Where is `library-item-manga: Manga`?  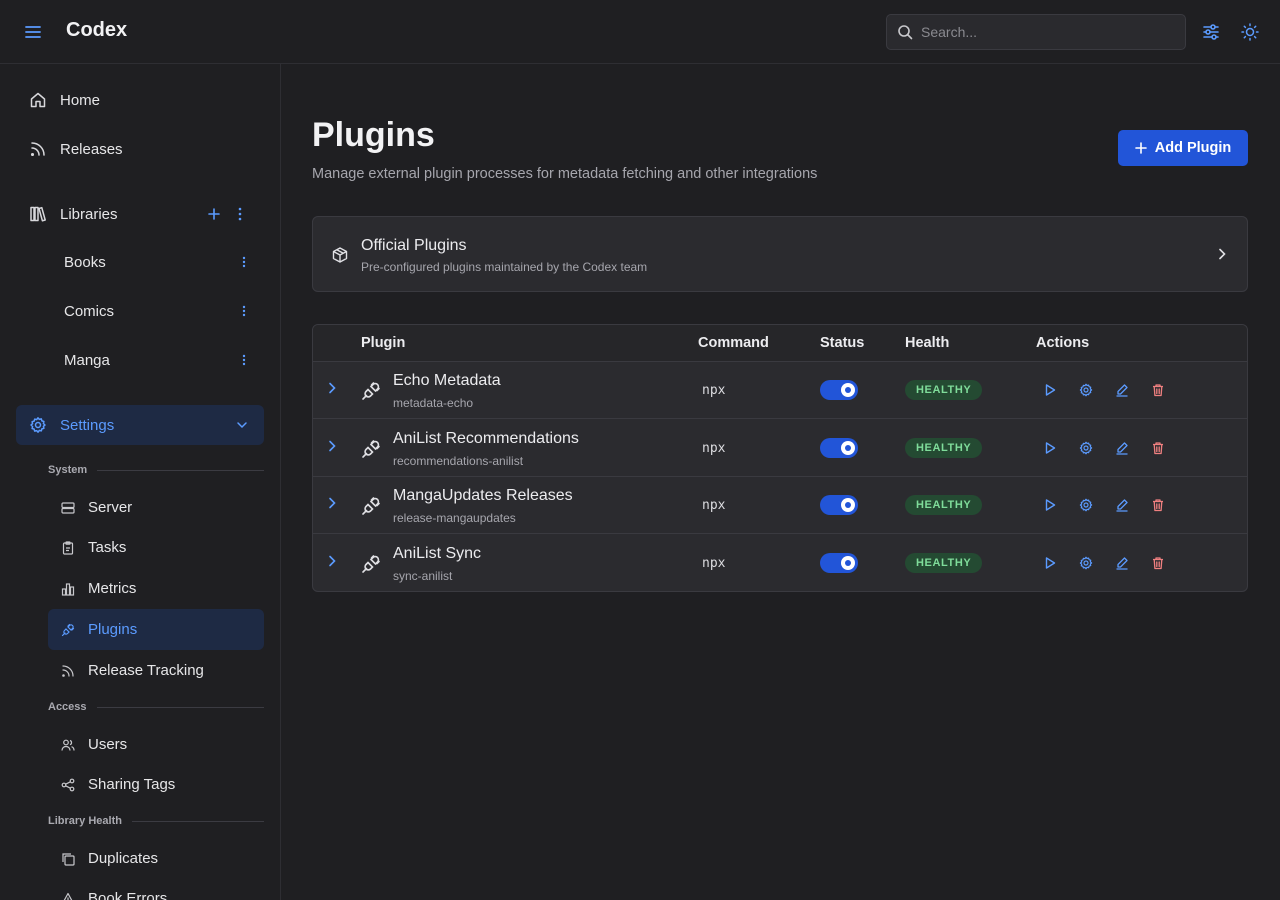
library-item-manga: Manga is located at coordinates (156, 360).